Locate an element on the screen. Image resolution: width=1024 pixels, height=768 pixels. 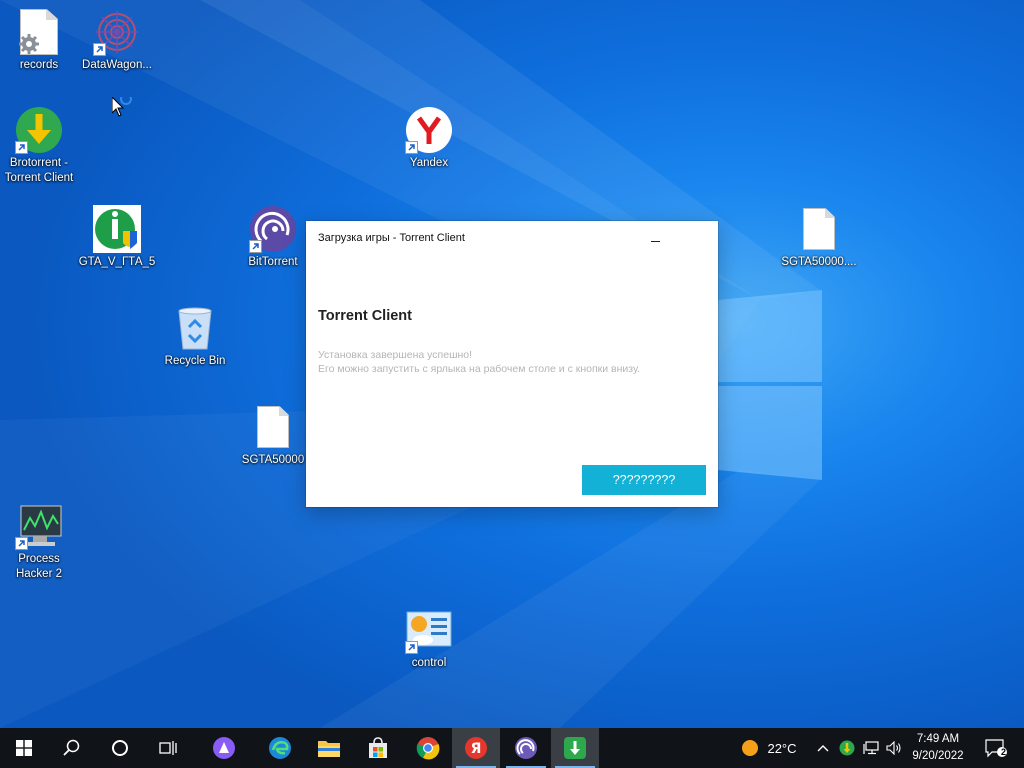
mouse-cursor-icon is located at coordinates (122, 107).